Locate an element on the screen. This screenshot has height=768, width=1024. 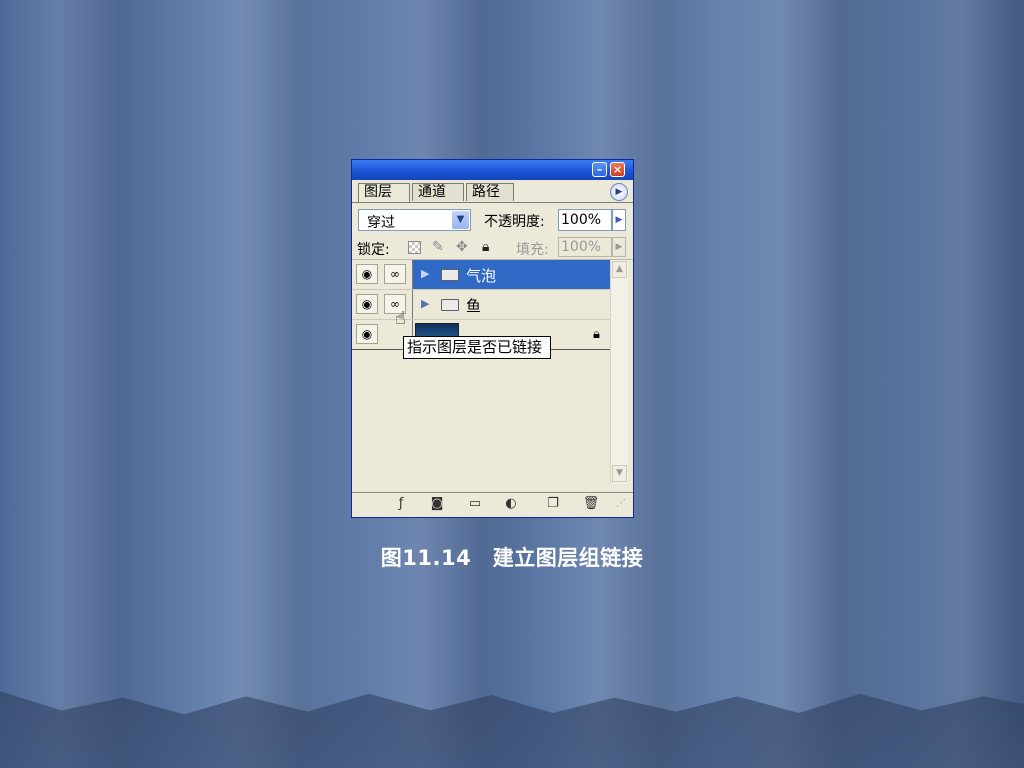
opacity-label: 不透明度: is located at coordinates (514, 222).